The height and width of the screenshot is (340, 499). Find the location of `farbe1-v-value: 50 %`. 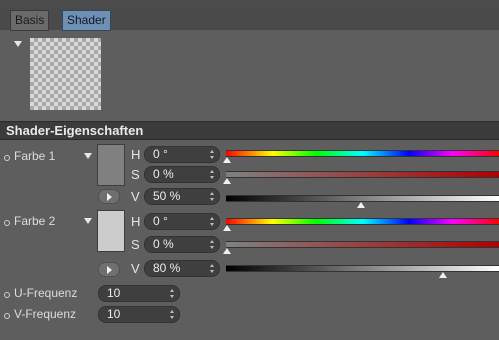

farbe1-v-value: 50 % is located at coordinates (167, 196).